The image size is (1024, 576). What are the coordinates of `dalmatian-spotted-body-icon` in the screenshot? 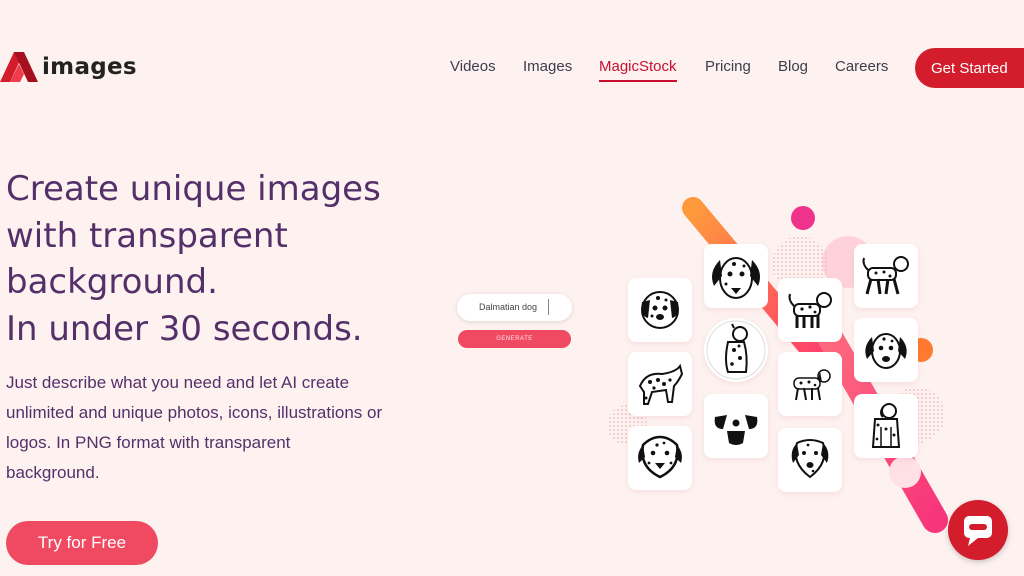 It's located at (661, 384).